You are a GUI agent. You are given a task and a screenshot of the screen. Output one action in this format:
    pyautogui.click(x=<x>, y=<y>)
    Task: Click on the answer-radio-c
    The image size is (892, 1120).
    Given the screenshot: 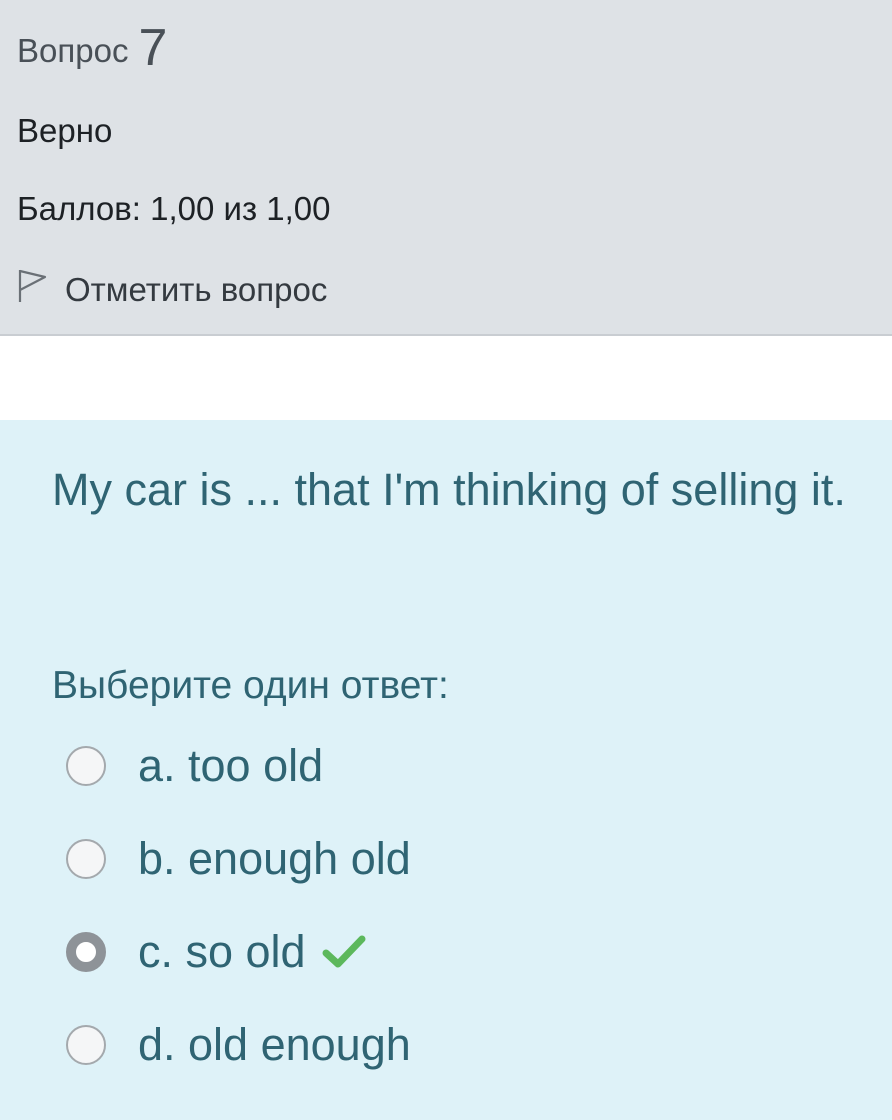 What is the action you would take?
    pyautogui.click(x=86, y=952)
    